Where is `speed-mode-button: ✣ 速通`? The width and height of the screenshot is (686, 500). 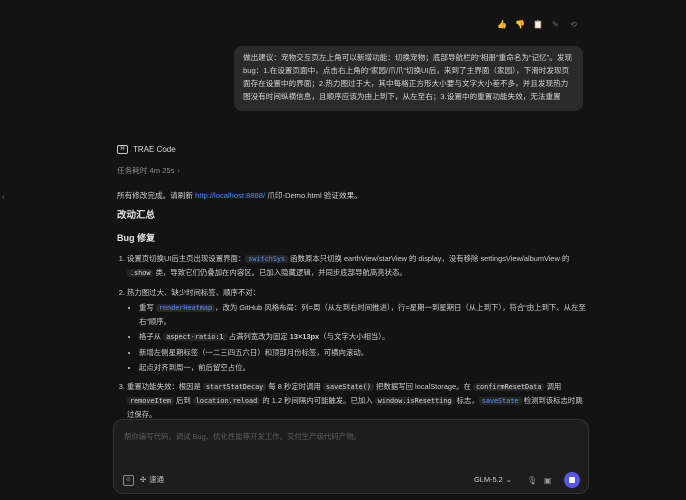 speed-mode-button: ✣ 速通 is located at coordinates (152, 480).